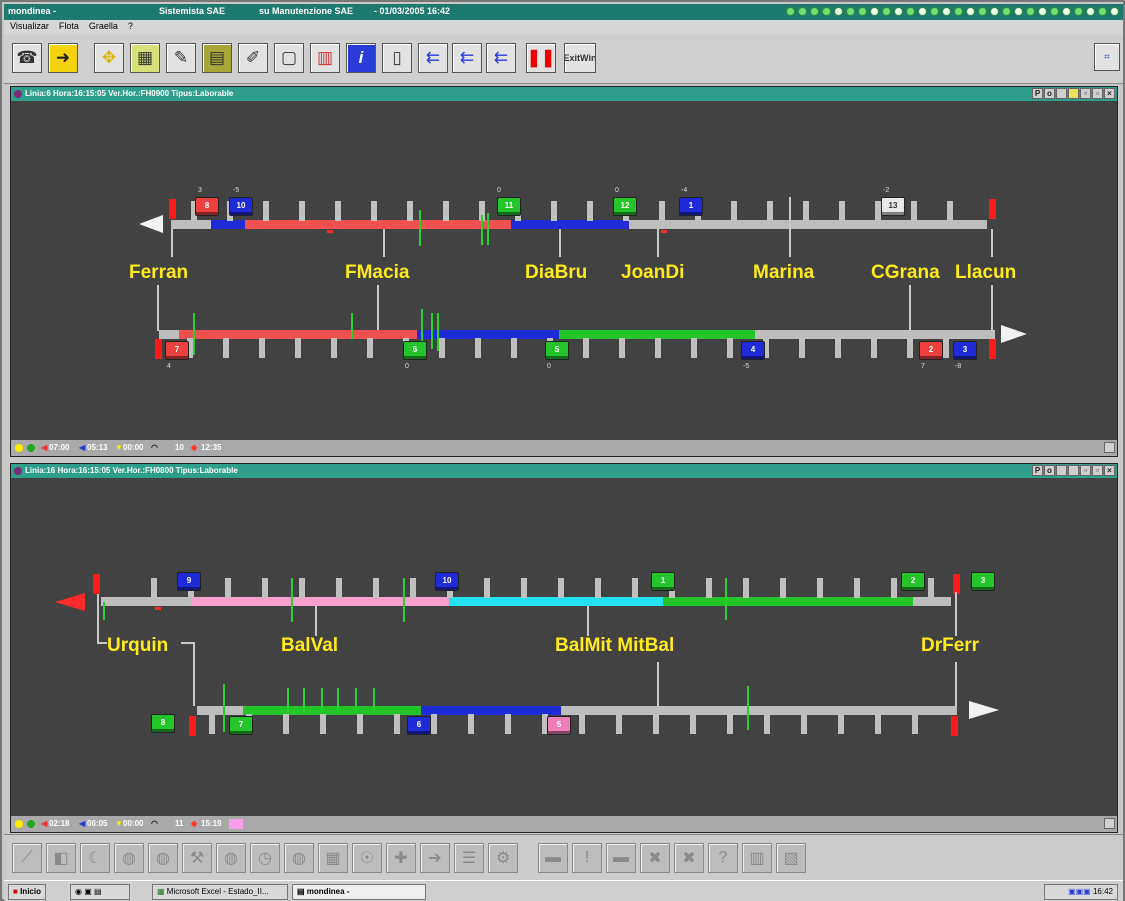  Describe the element at coordinates (137, 646) in the screenshot. I see `stop-label-urquin: Urquin` at that location.